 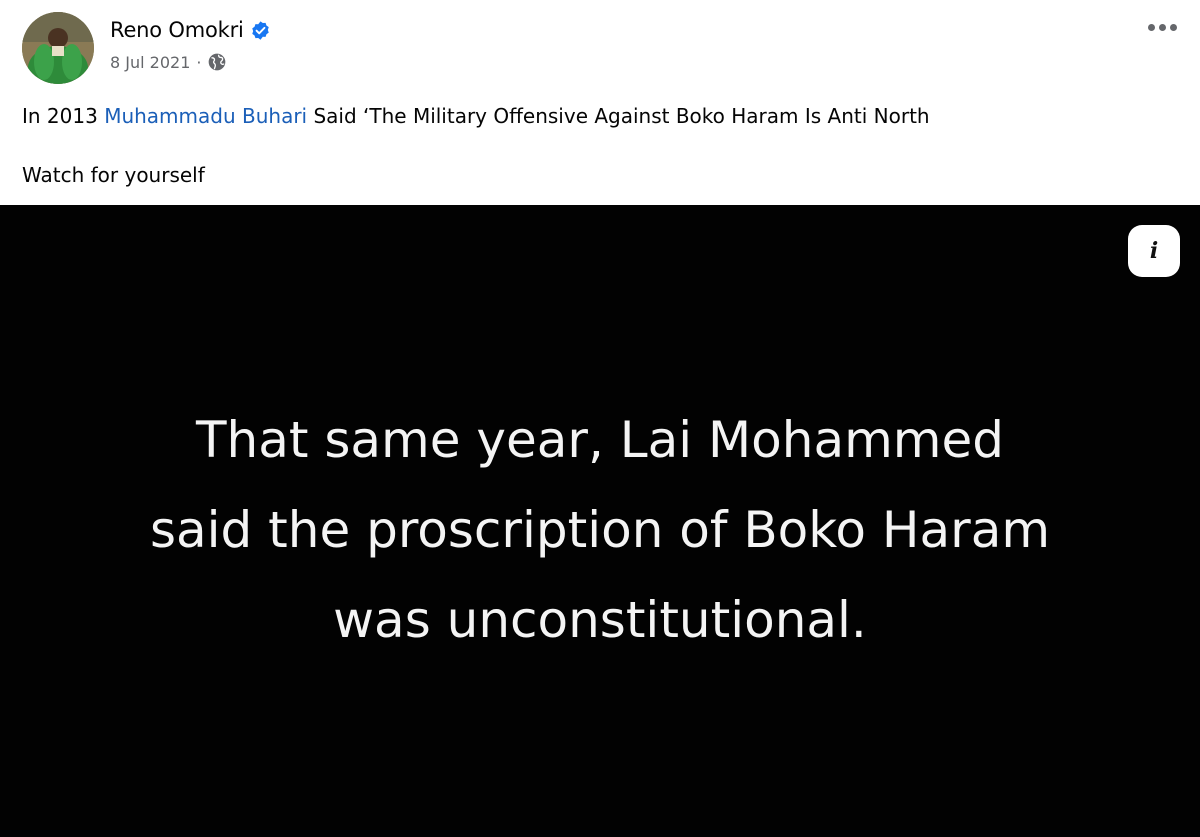 I want to click on post-caption-line-2: Watch for yourself, so click(x=113, y=175).